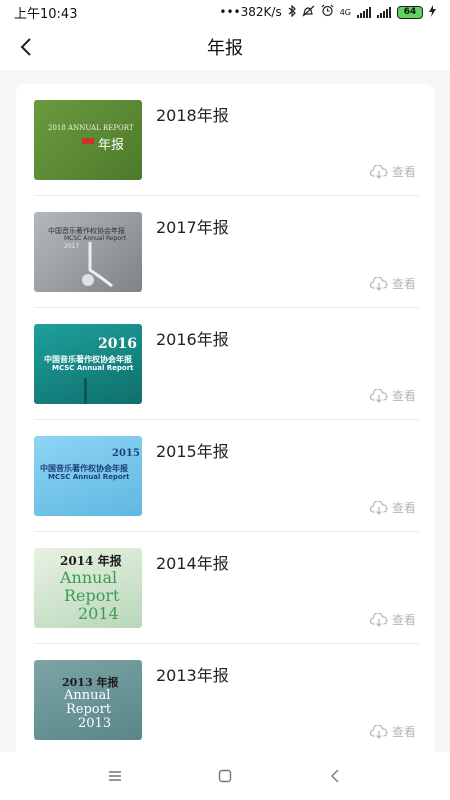  I want to click on report-title: 2015年报, so click(192, 451).